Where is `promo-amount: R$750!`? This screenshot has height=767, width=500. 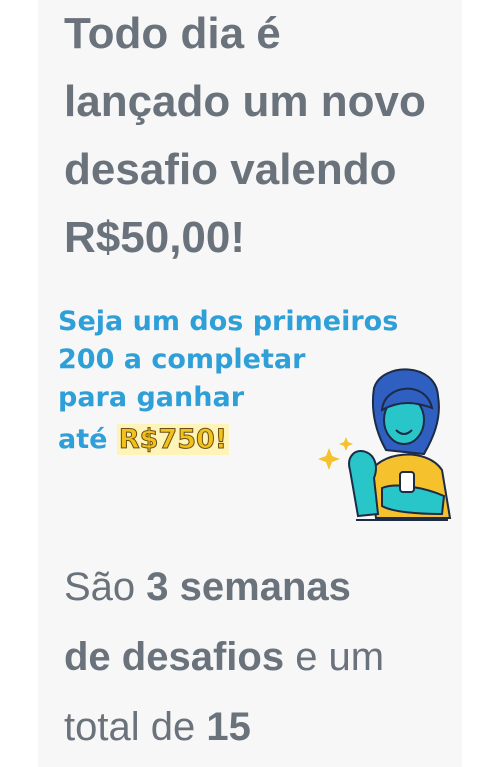 promo-amount: R$750! is located at coordinates (173, 440).